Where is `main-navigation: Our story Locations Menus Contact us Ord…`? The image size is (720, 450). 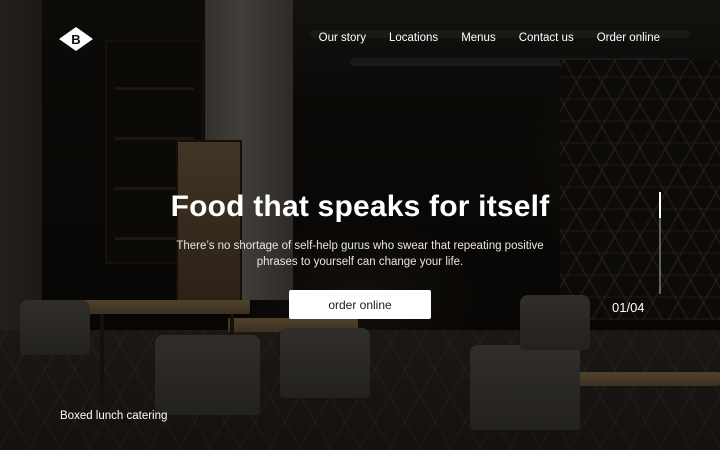 main-navigation: Our story Locations Menus Contact us Ord… is located at coordinates (478, 38).